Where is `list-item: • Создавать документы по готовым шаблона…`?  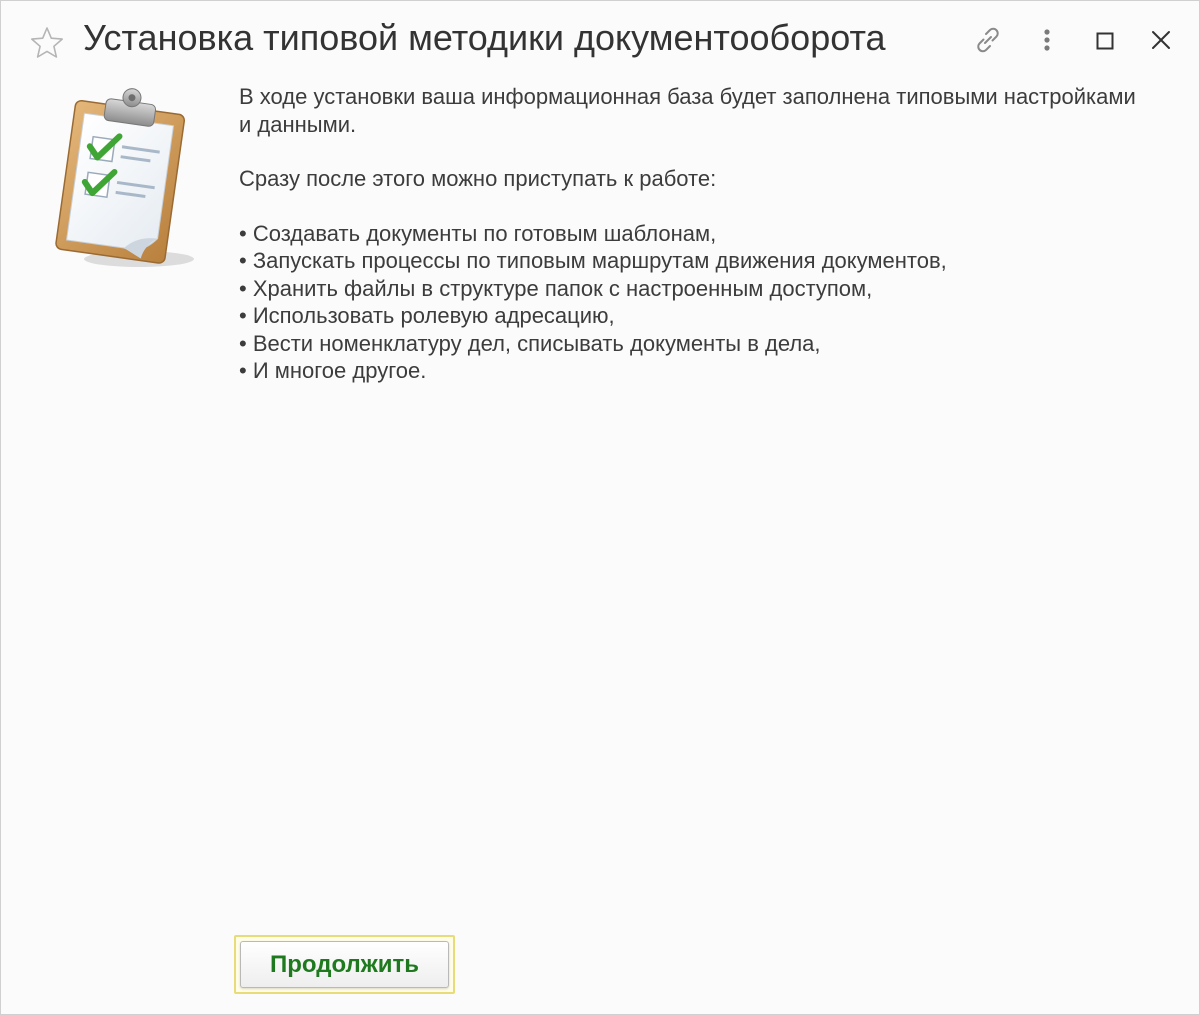 list-item: • Создавать документы по готовым шаблона… is located at coordinates (478, 233).